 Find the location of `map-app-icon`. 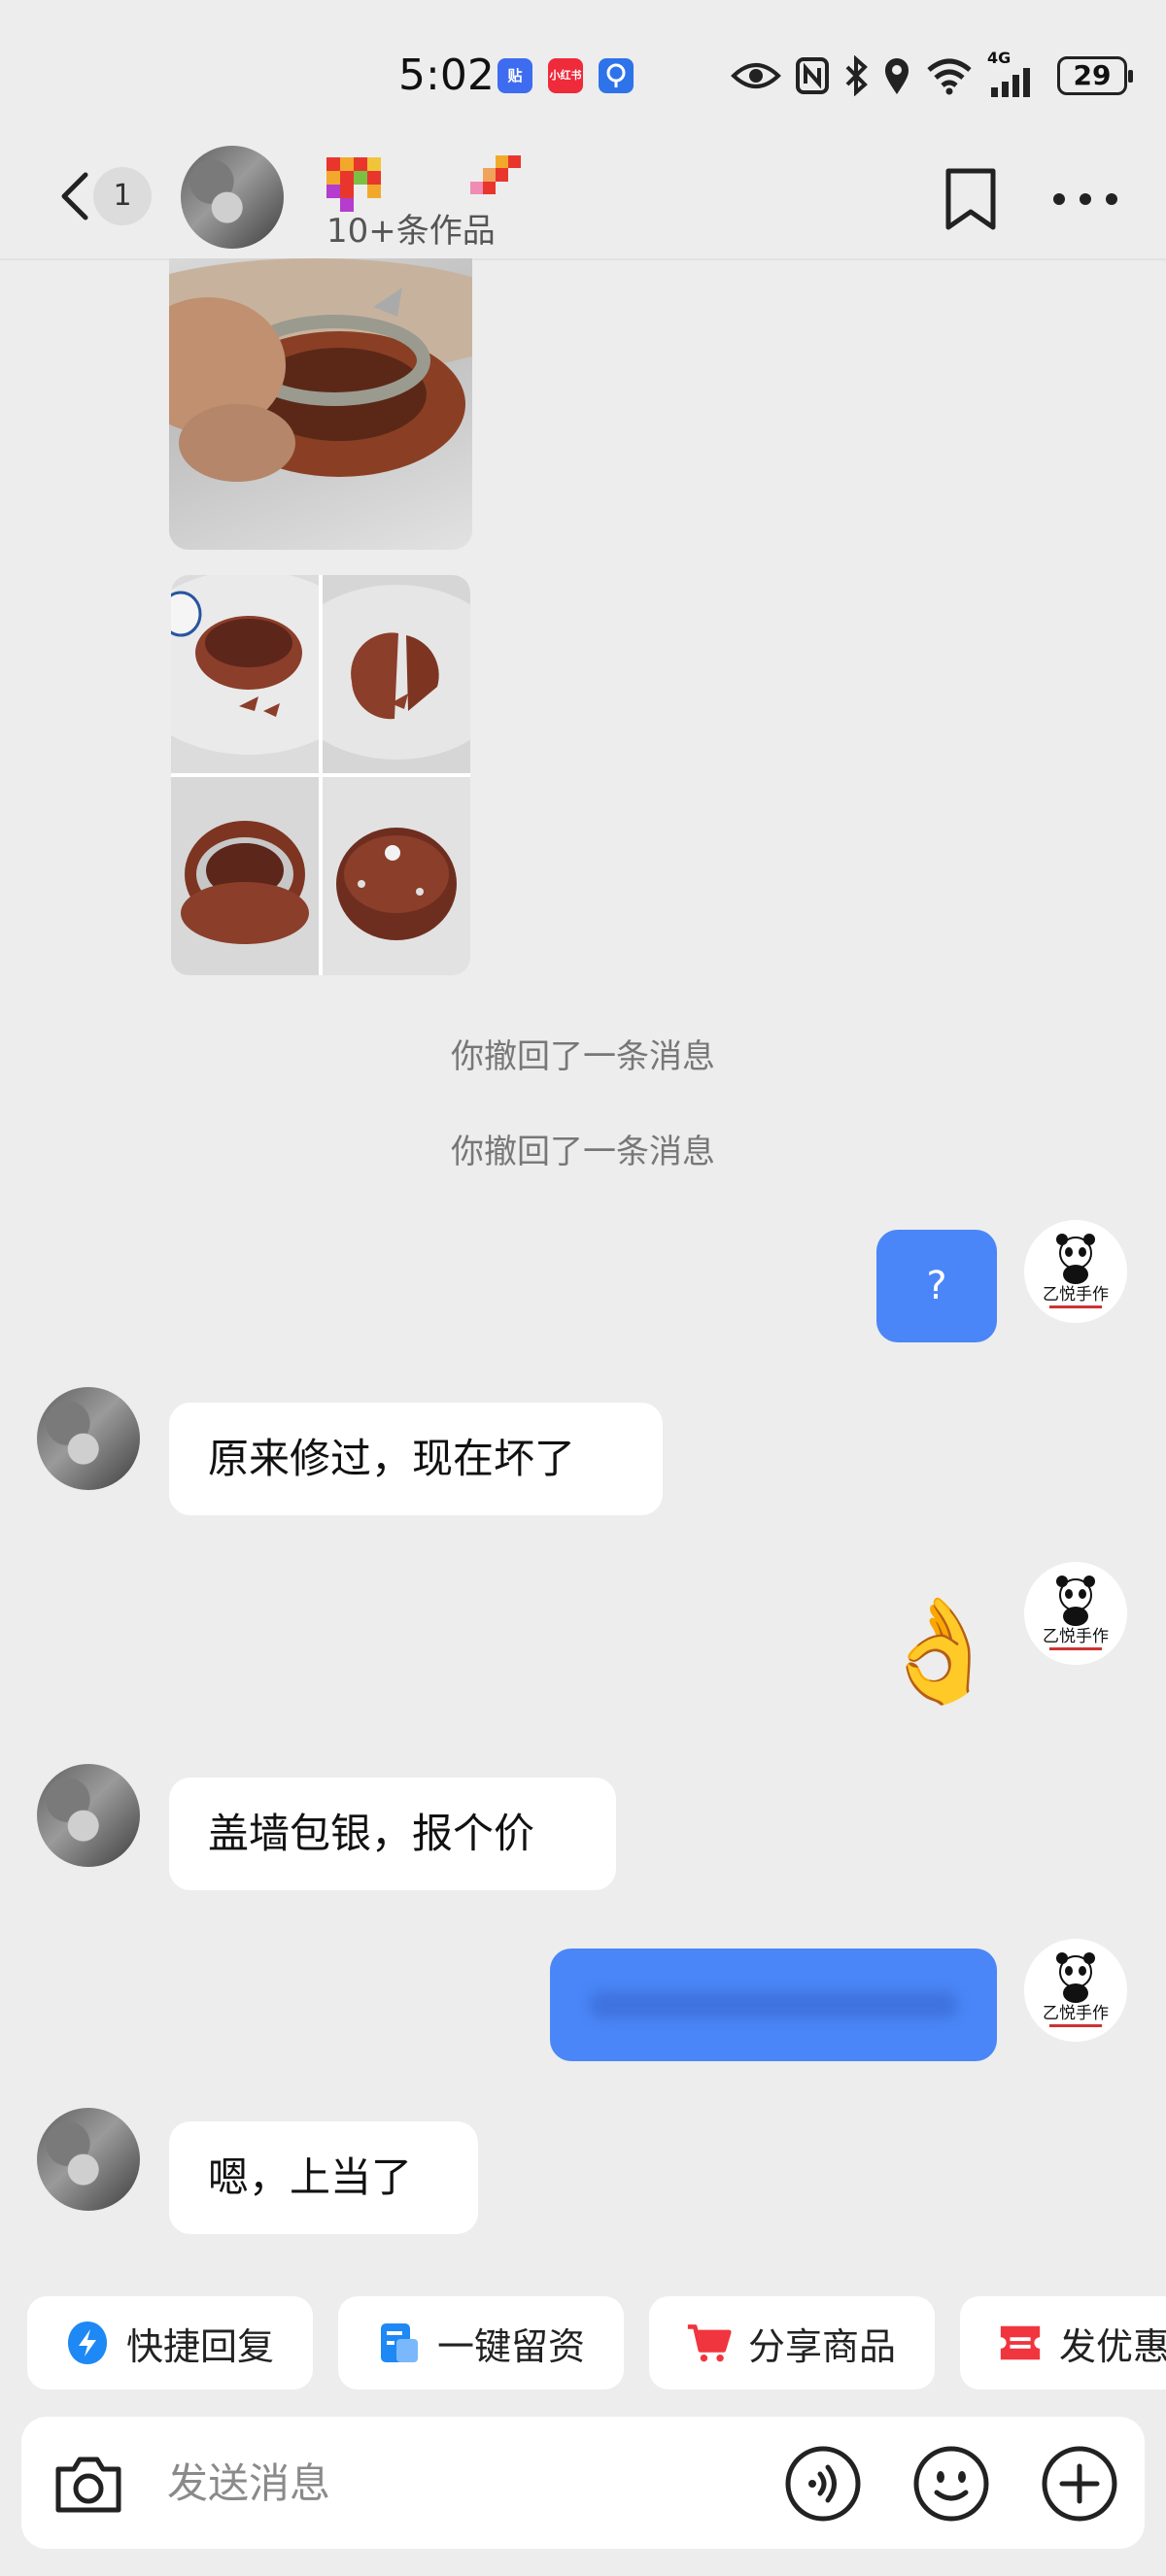

map-app-icon is located at coordinates (616, 75).